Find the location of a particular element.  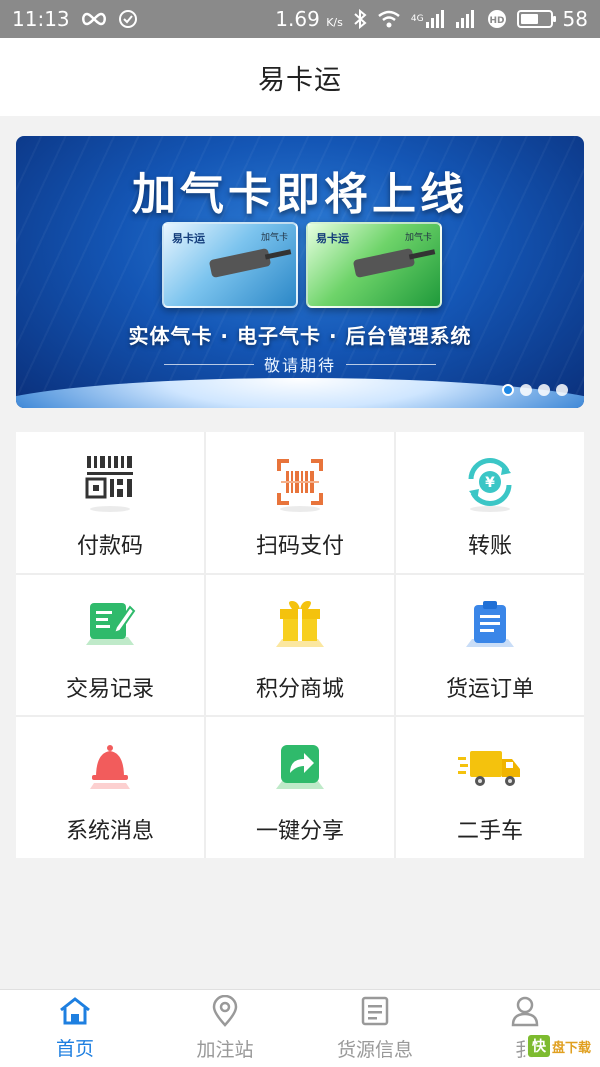

banner-subline: 实体气卡 · 电子气卡 · 后台管理系统 is located at coordinates (300, 336).